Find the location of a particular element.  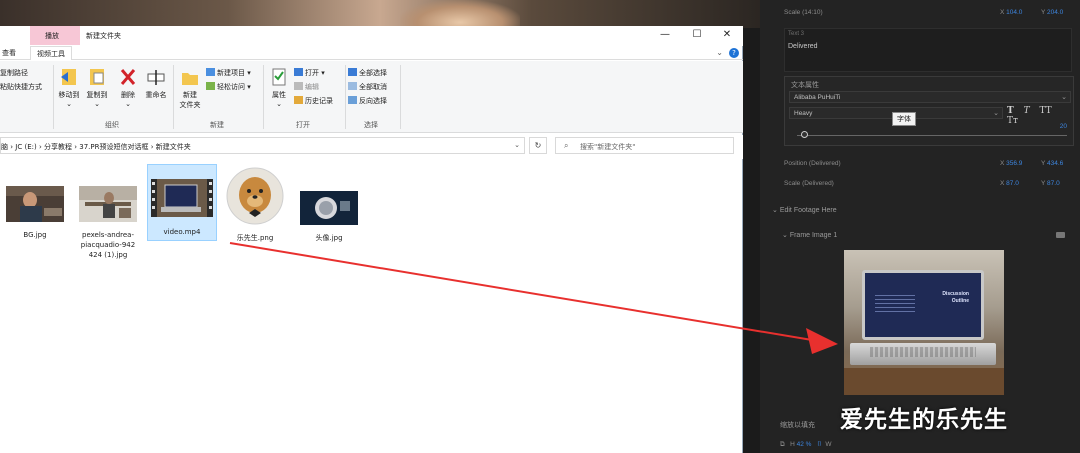

italic-icon: T is located at coordinates (1027, 111).